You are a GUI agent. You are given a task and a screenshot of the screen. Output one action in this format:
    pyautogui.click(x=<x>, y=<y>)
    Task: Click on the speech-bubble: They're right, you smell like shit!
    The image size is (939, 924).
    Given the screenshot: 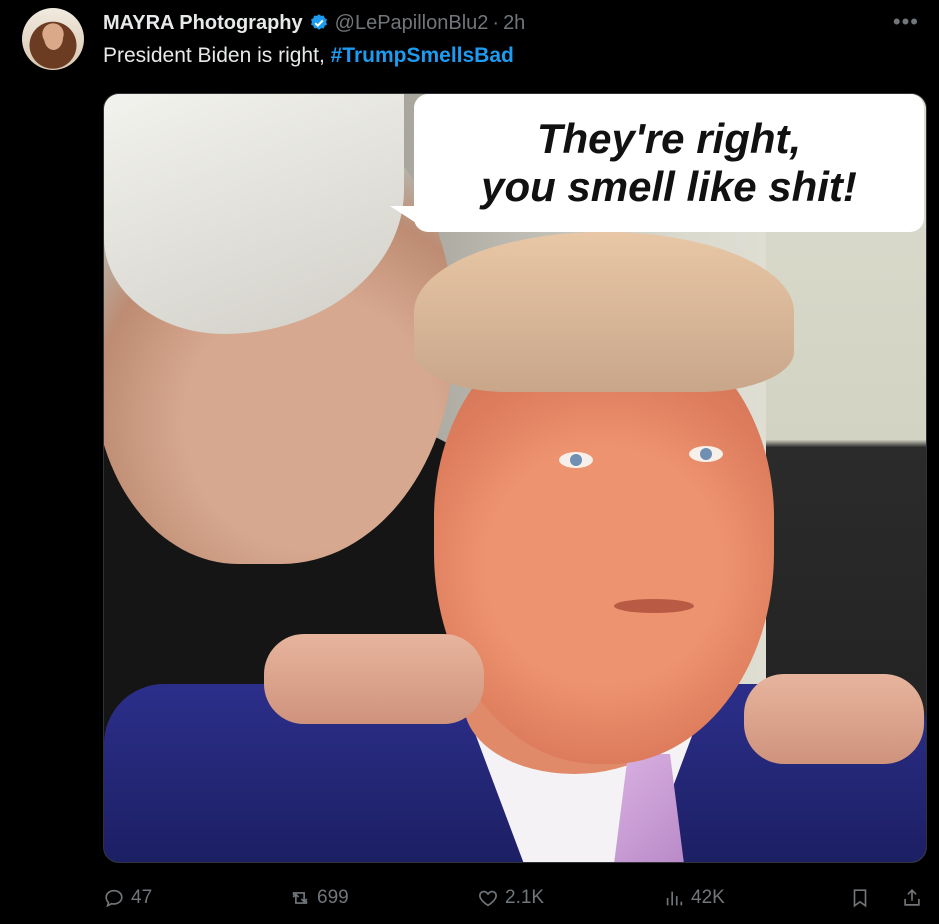 What is the action you would take?
    pyautogui.click(x=669, y=163)
    